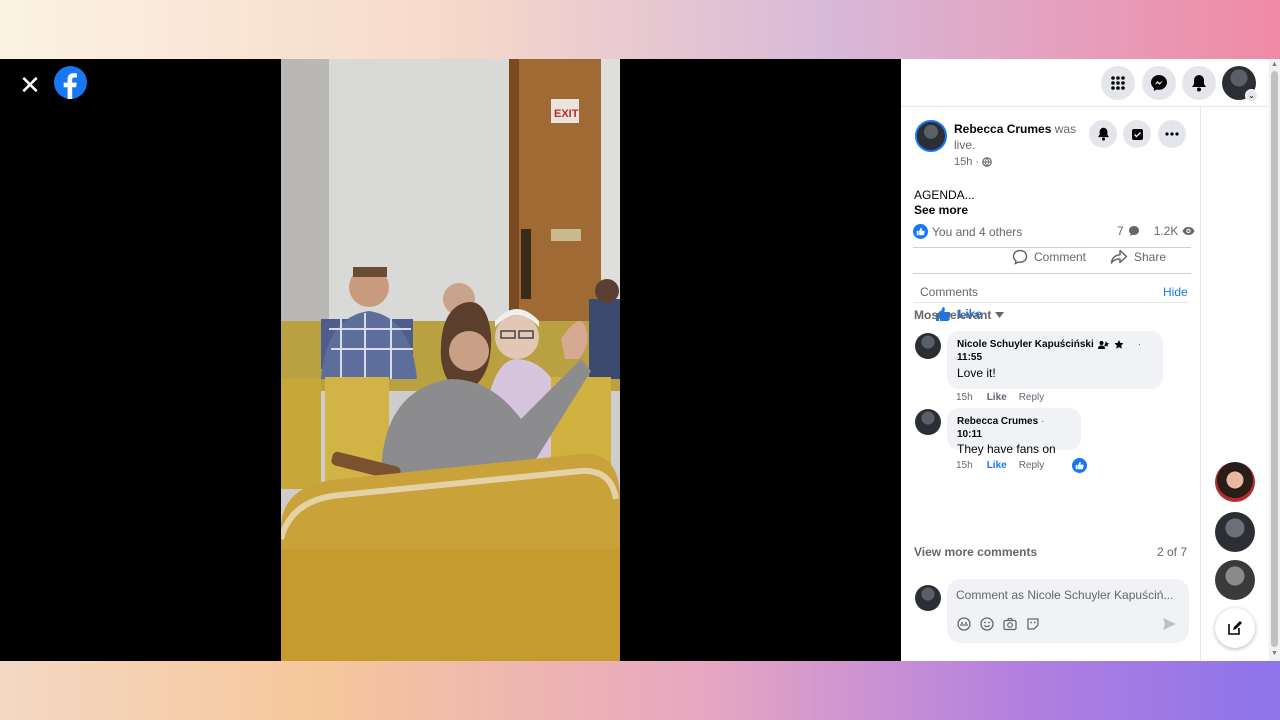  Describe the element at coordinates (1119, 344) in the screenshot. I see `star-badge-icon` at that location.